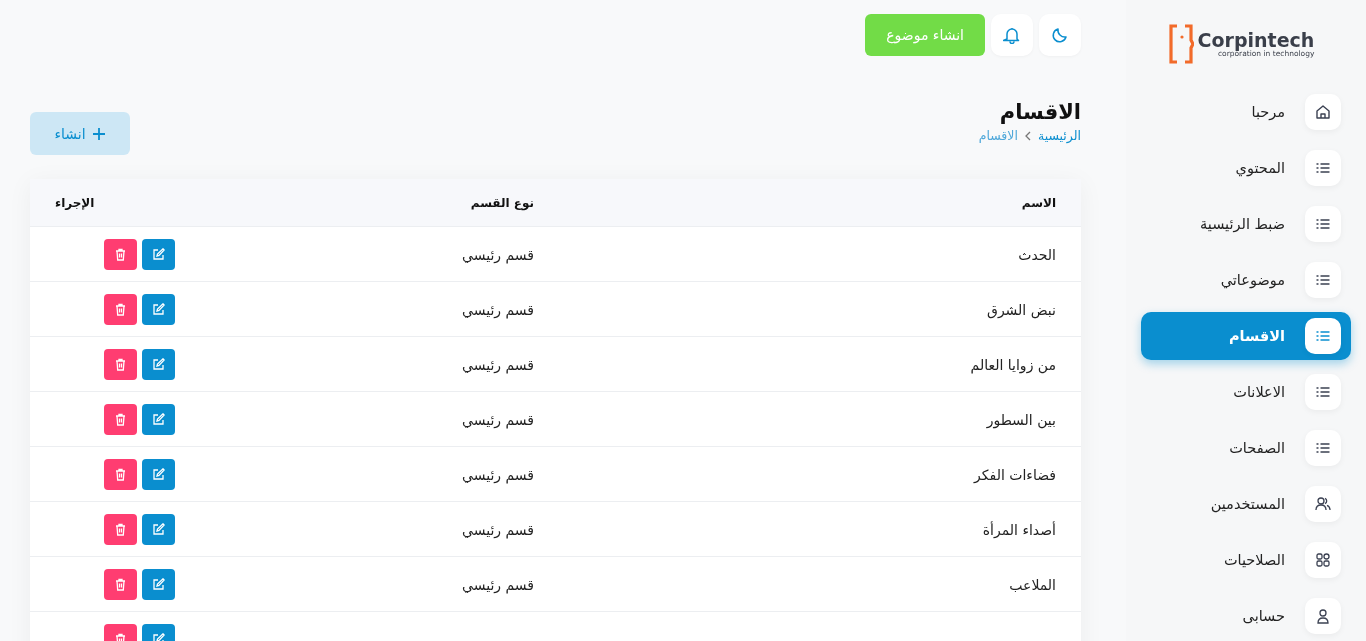  What do you see at coordinates (1256, 40) in the screenshot?
I see `logo-name: Corpintech` at bounding box center [1256, 40].